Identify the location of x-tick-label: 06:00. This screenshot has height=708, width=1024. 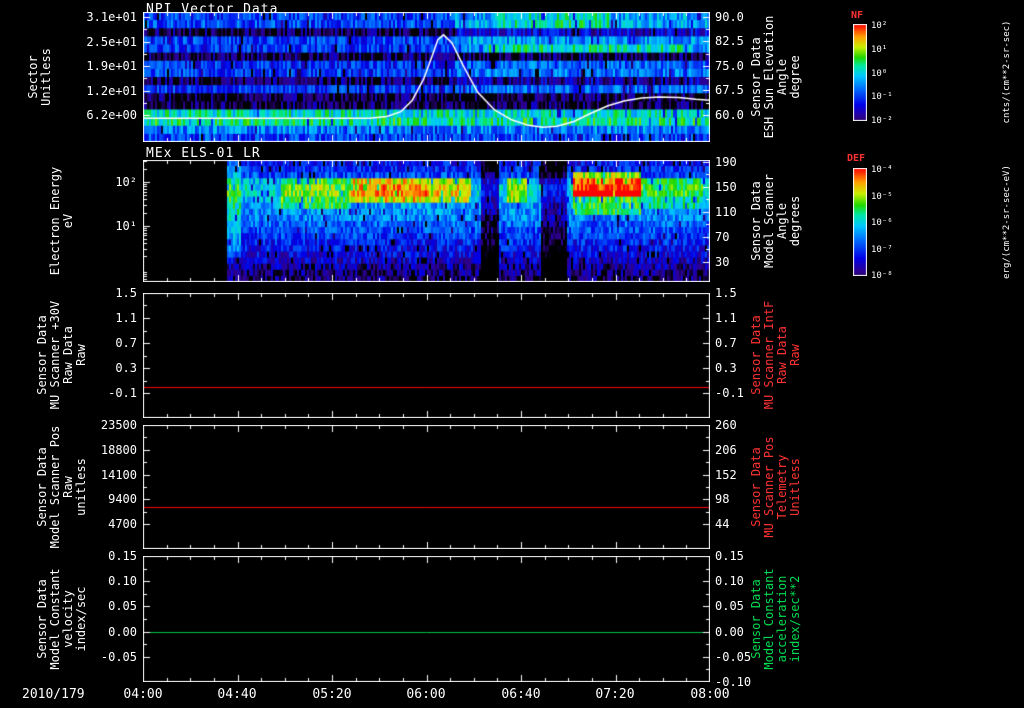
(426, 694).